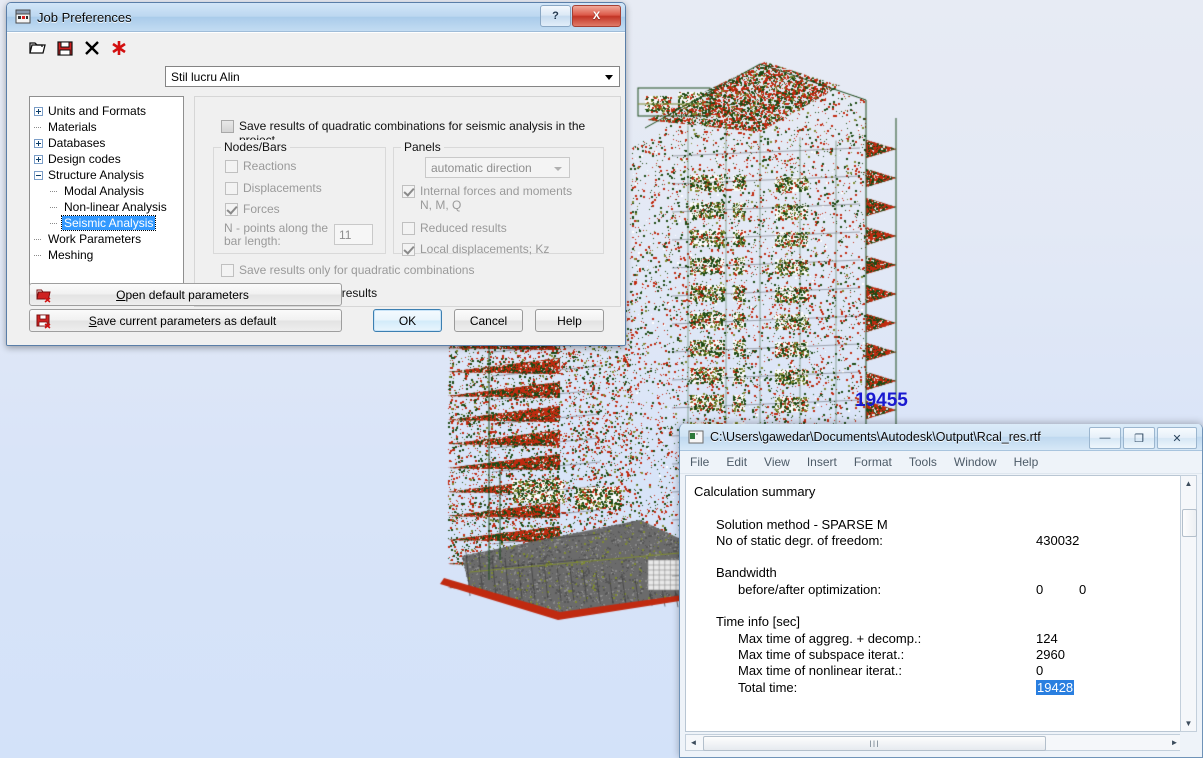 The image size is (1203, 758). What do you see at coordinates (807, 508) in the screenshot?
I see `rtf-spacer` at bounding box center [807, 508].